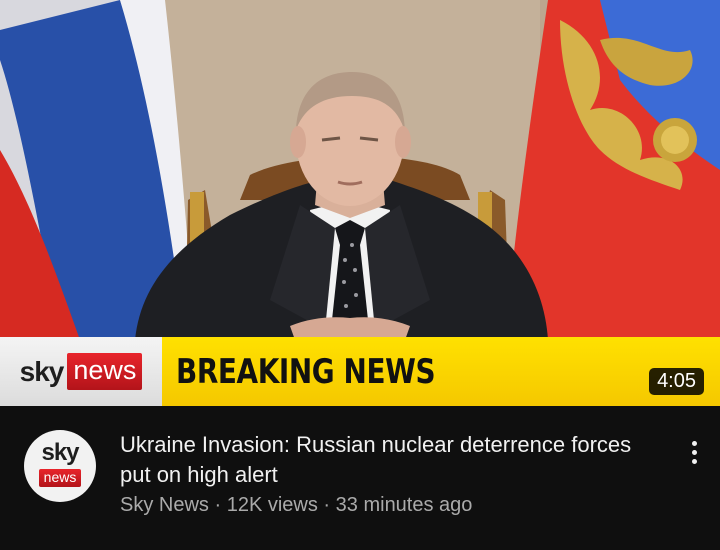 The image size is (720, 550). What do you see at coordinates (60, 452) in the screenshot?
I see `avatar-sky-text: sky` at bounding box center [60, 452].